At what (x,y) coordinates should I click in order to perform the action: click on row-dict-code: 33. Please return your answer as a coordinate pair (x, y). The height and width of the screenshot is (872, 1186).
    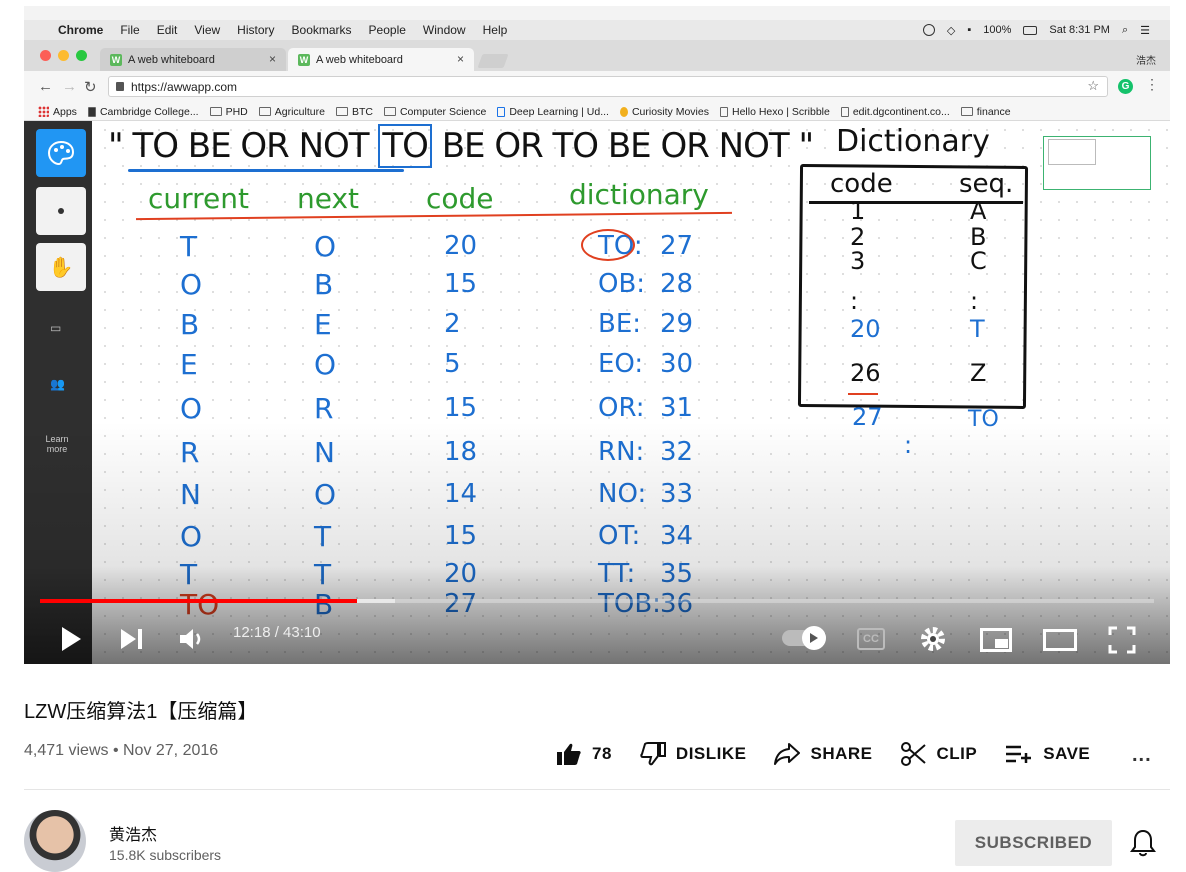
    Looking at the image, I should click on (677, 494).